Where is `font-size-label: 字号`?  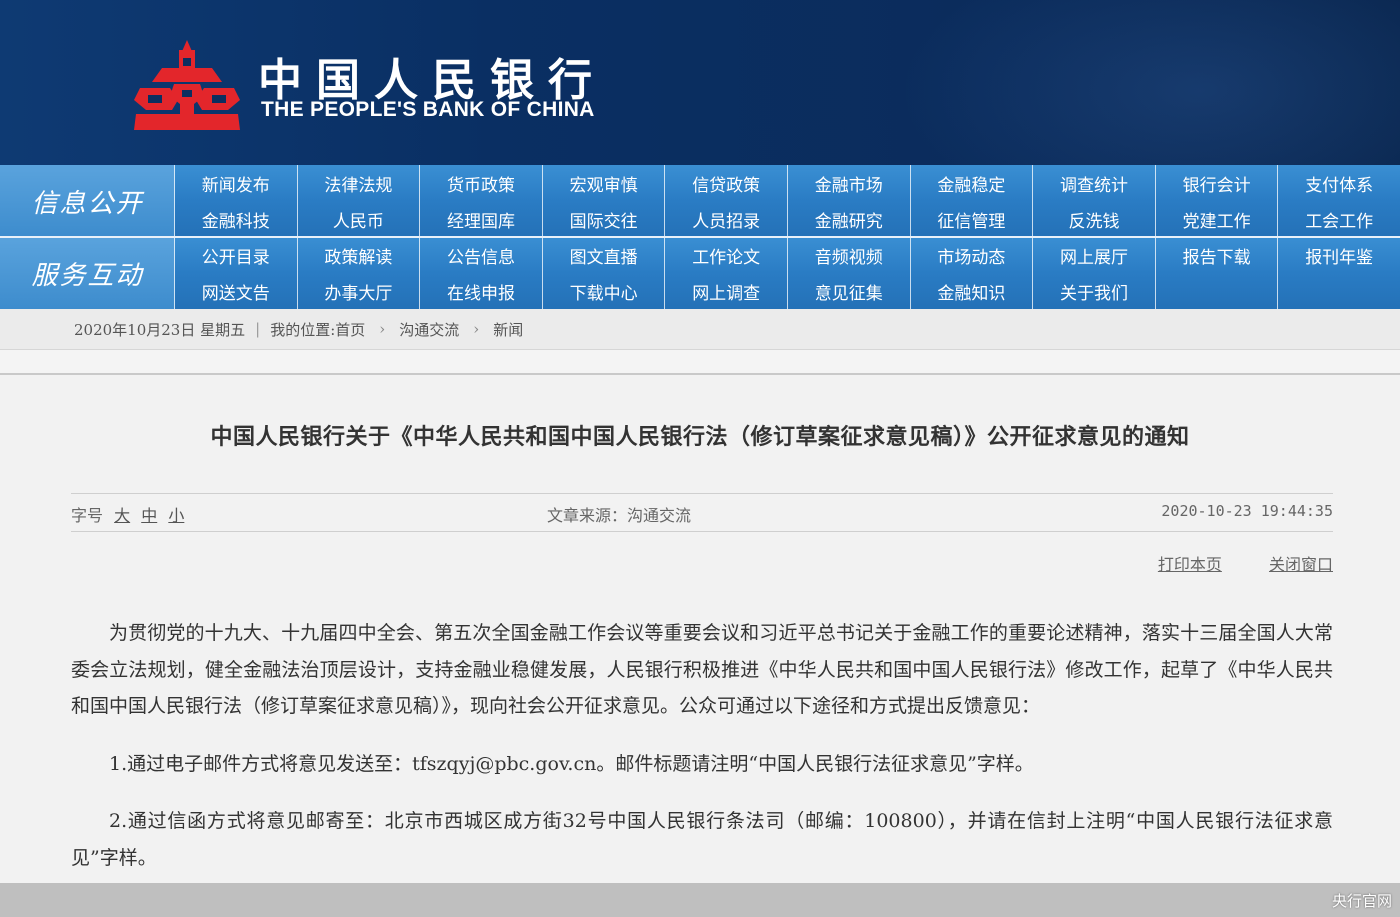 font-size-label: 字号 is located at coordinates (87, 515).